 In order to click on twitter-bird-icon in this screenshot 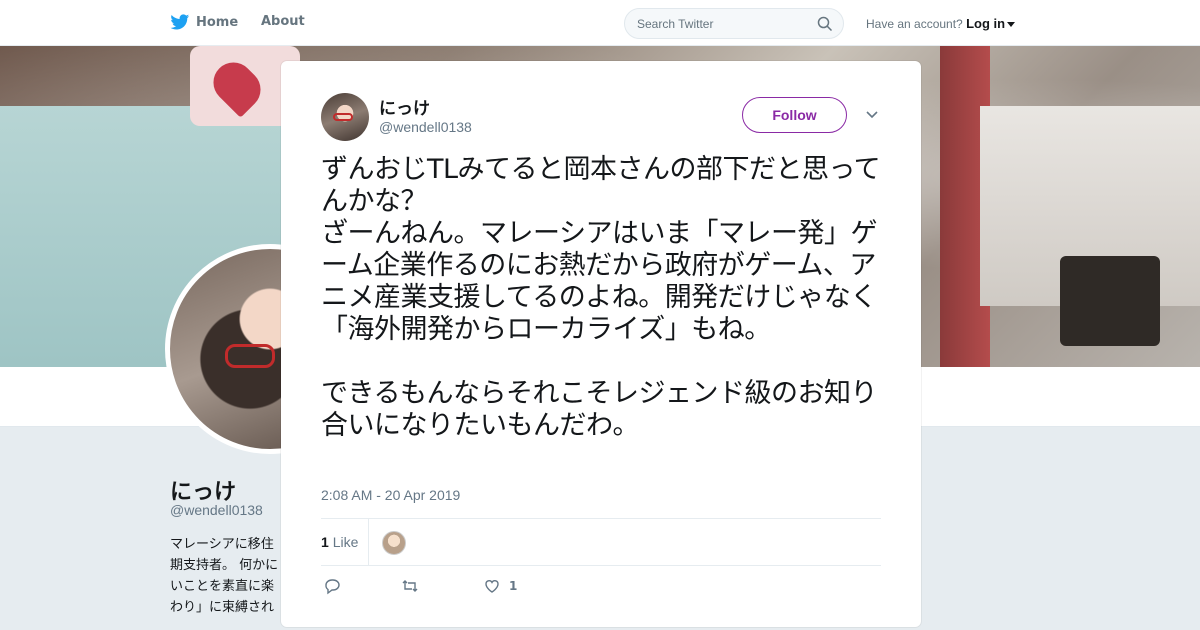, I will do `click(180, 22)`.